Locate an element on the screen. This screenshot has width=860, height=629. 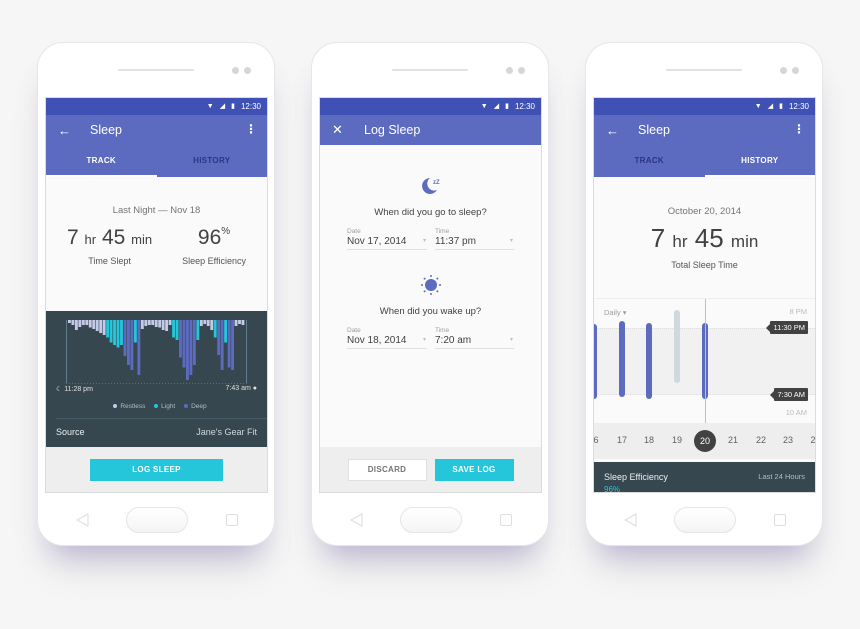
tab-bar: TRACK HISTORY is located at coordinates (704, 161).